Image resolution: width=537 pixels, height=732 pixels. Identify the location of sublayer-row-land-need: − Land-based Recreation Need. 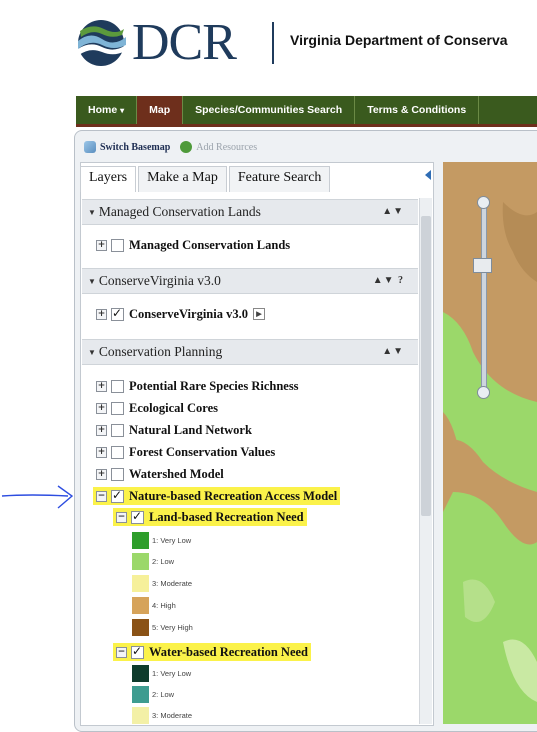
(210, 517).